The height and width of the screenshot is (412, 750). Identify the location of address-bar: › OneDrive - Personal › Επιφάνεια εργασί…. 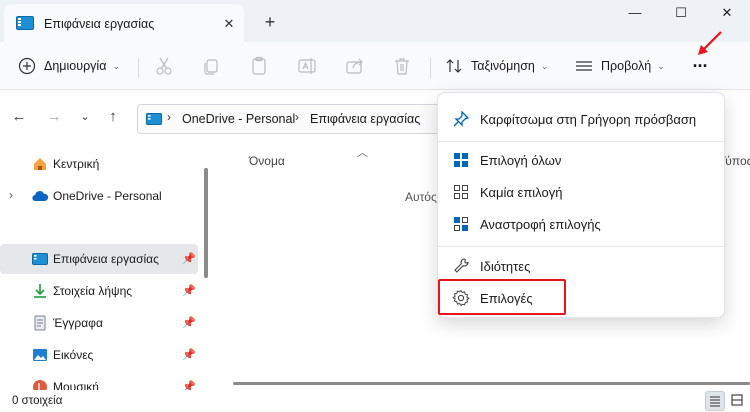
(302, 119).